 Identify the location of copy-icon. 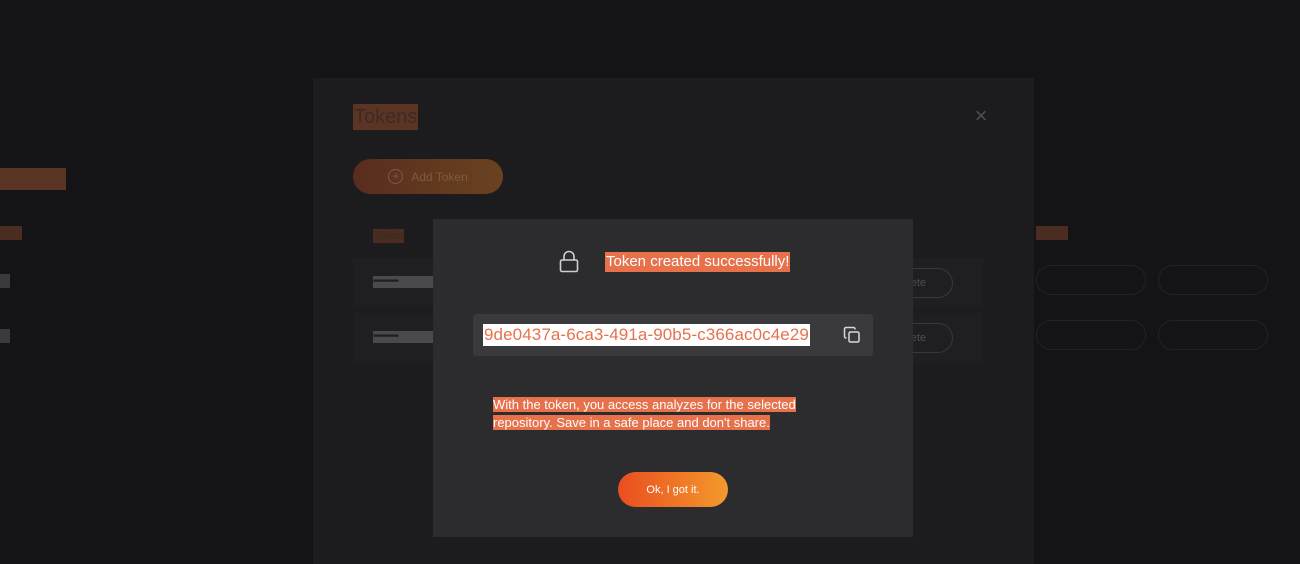
(852, 335).